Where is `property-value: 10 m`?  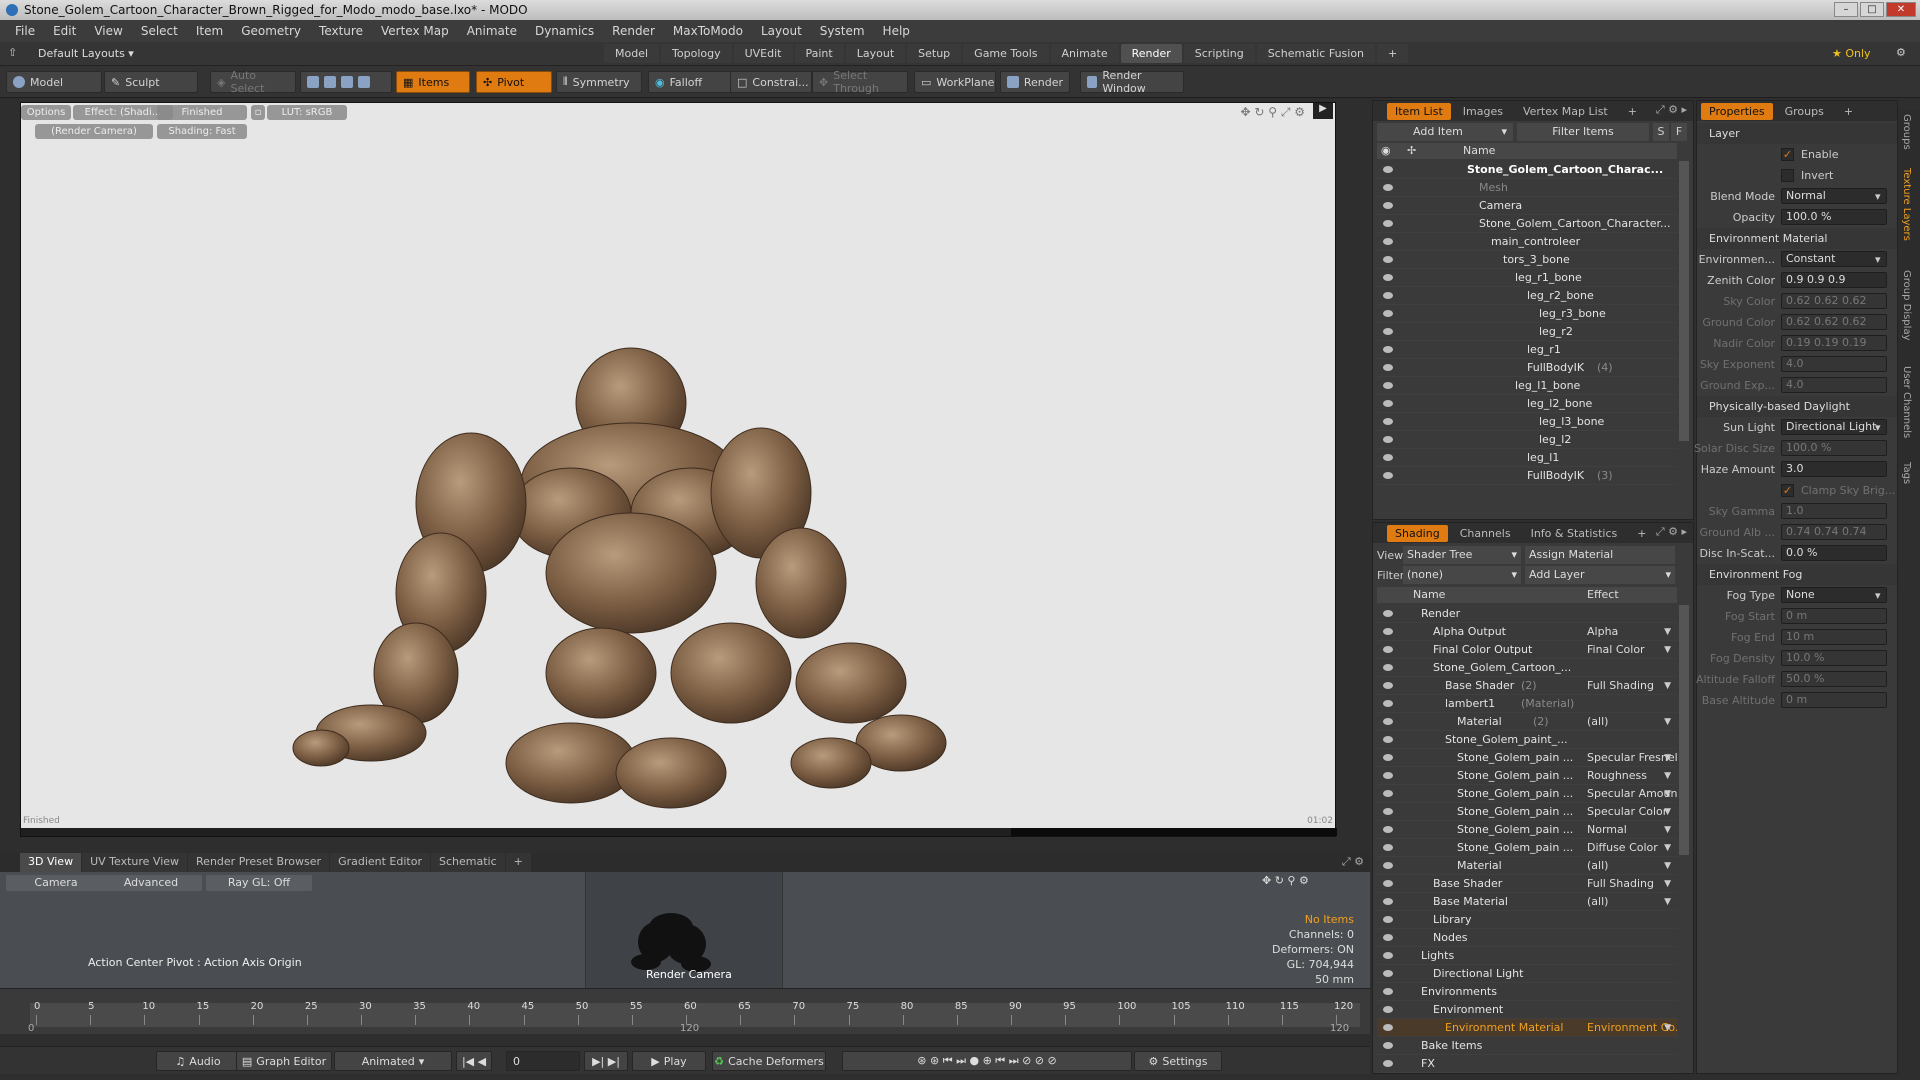 property-value: 10 m is located at coordinates (1834, 637).